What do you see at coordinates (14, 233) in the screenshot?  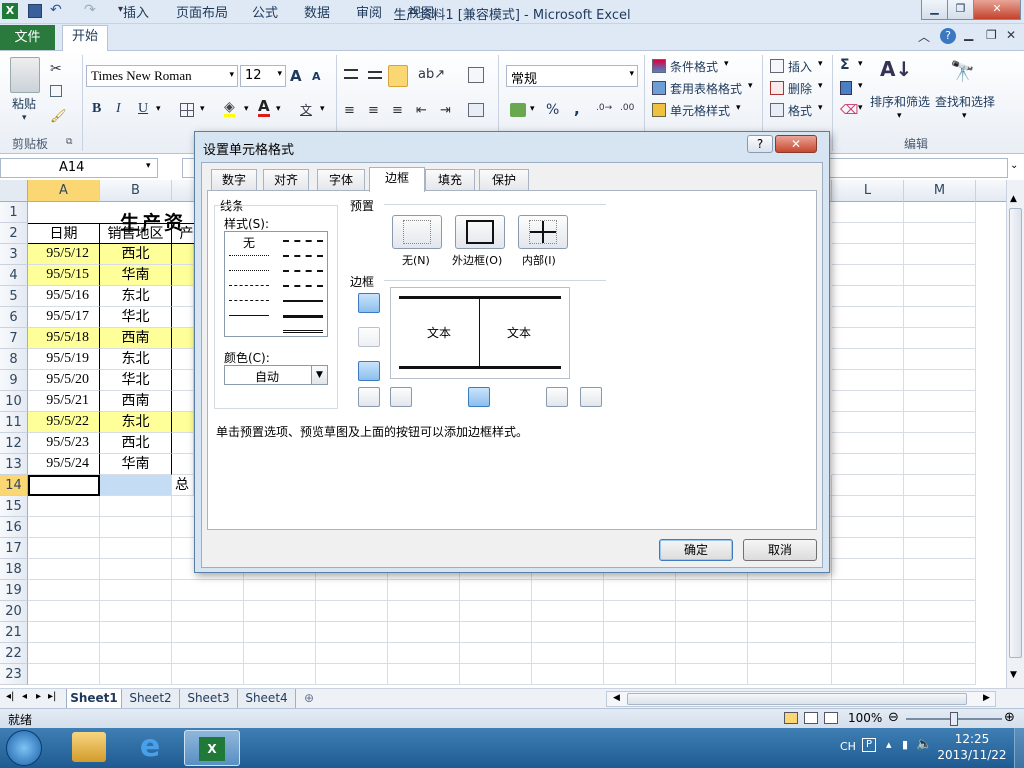 I see `row-header: 2` at bounding box center [14, 233].